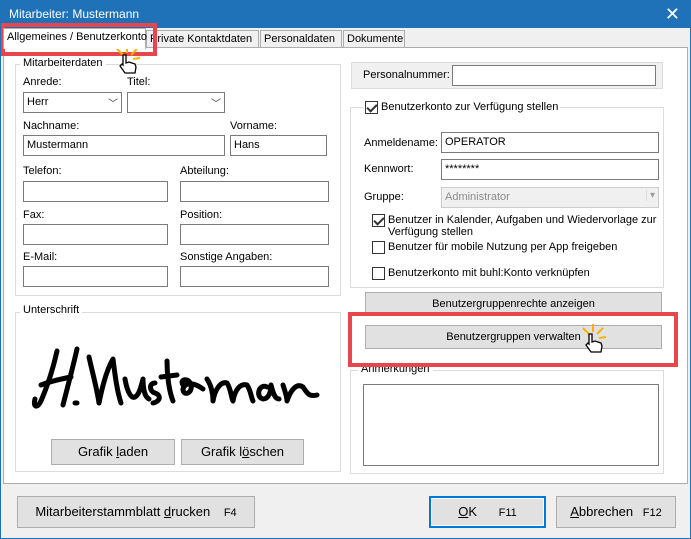 The width and height of the screenshot is (691, 539). I want to click on nachname-label: Nachname:, so click(51, 126).